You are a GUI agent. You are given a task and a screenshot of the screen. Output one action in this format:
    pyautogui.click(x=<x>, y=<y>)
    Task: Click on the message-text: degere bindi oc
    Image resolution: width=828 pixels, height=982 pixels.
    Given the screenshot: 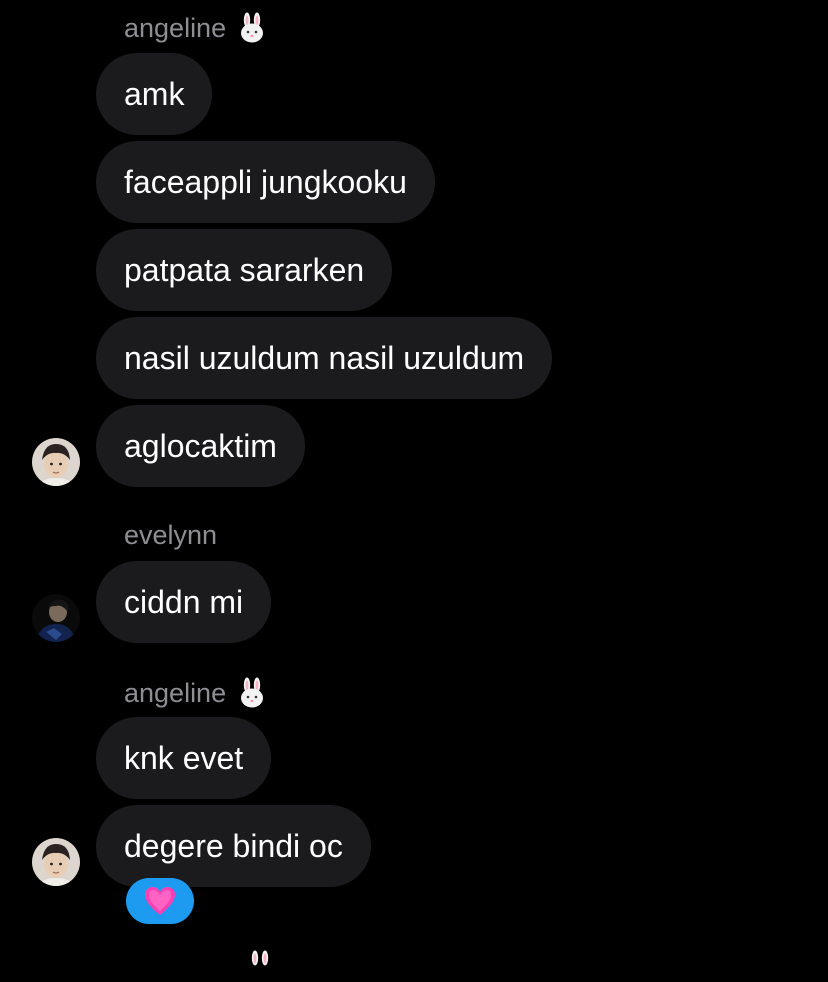 What is the action you would take?
    pyautogui.click(x=233, y=845)
    